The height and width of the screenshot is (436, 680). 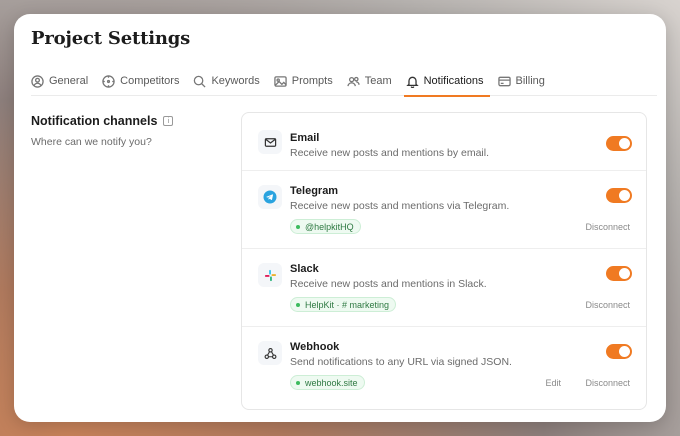 I want to click on tab-label: Team, so click(x=378, y=81).